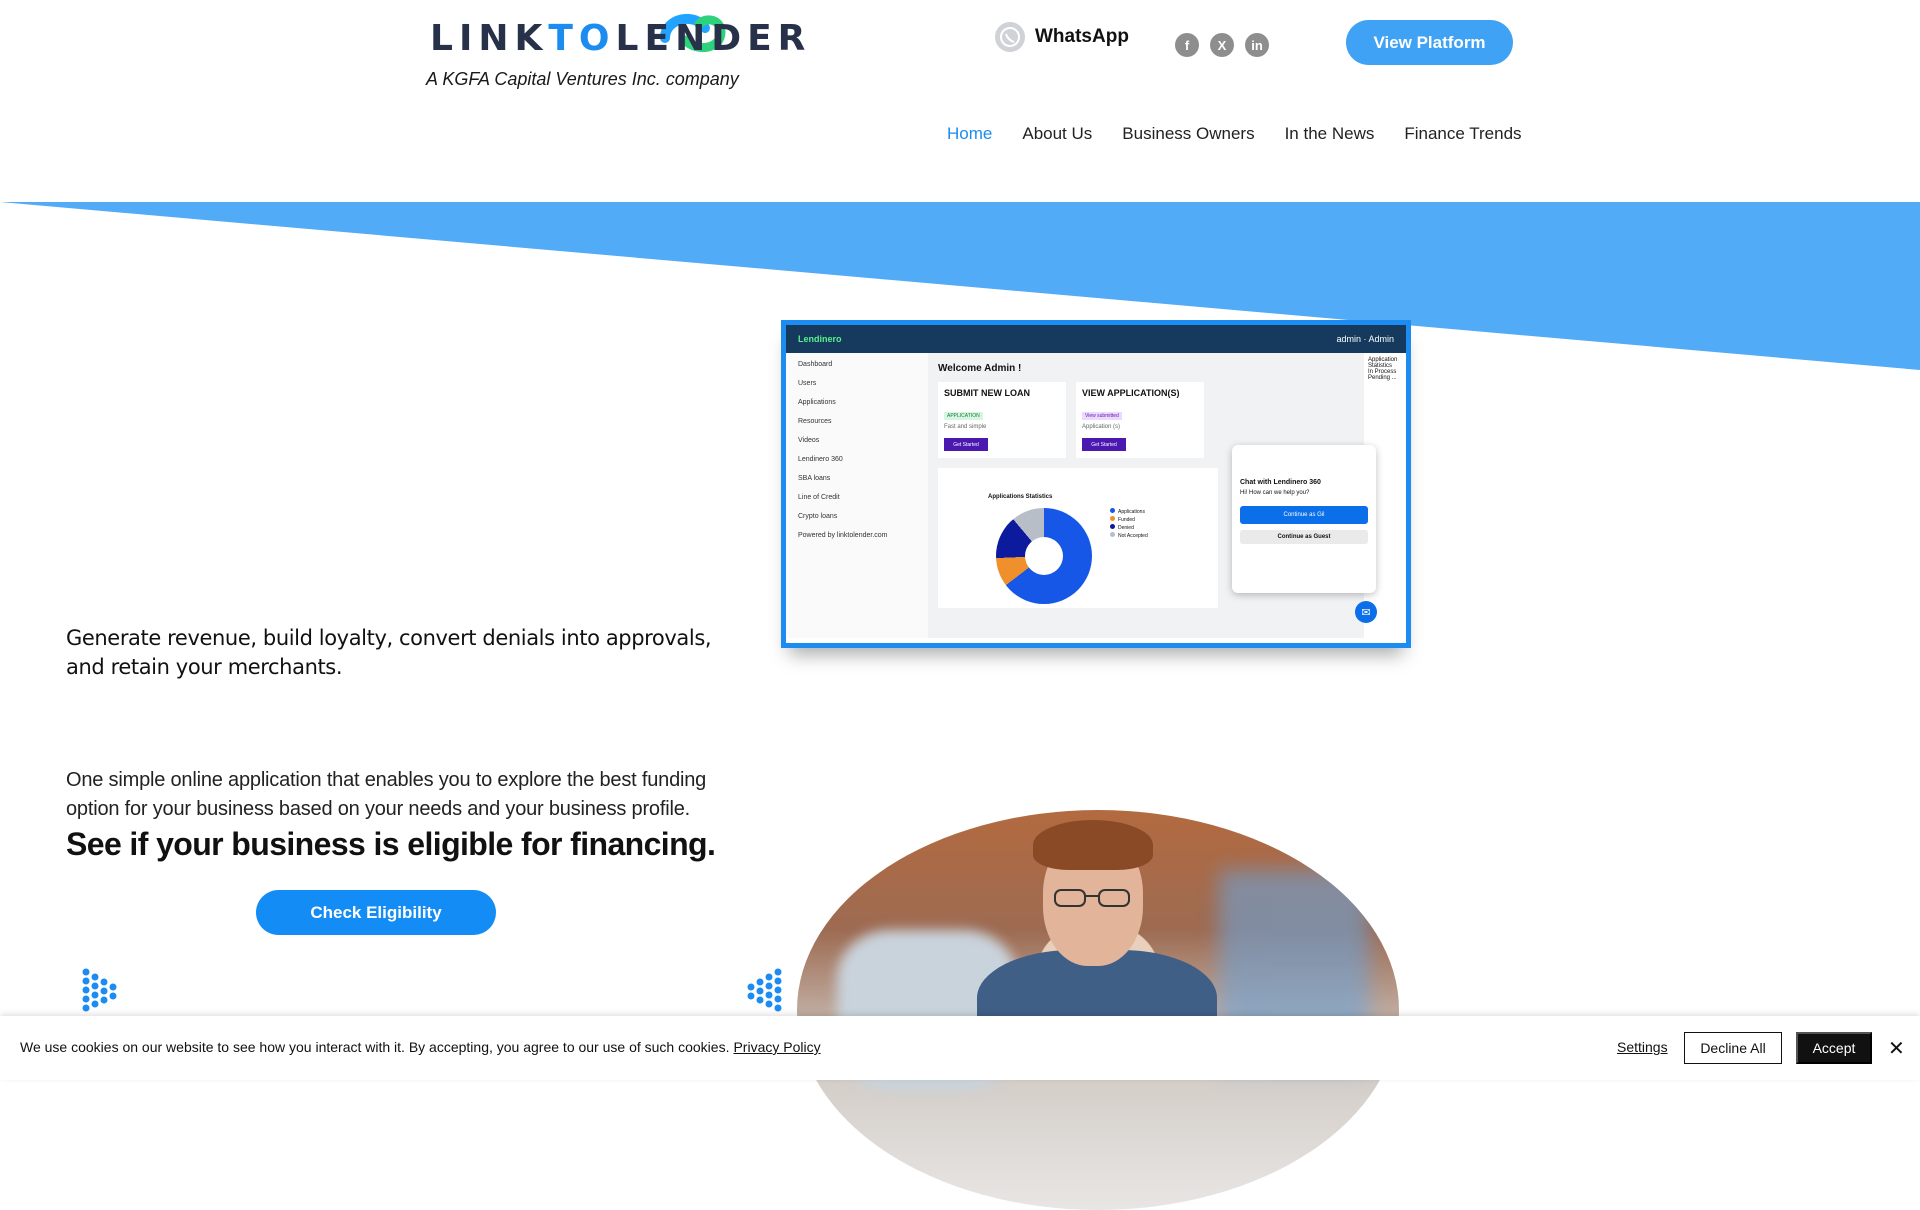 Image resolution: width=1920 pixels, height=1210 pixels. I want to click on nav-about-us: About Us, so click(1057, 134).